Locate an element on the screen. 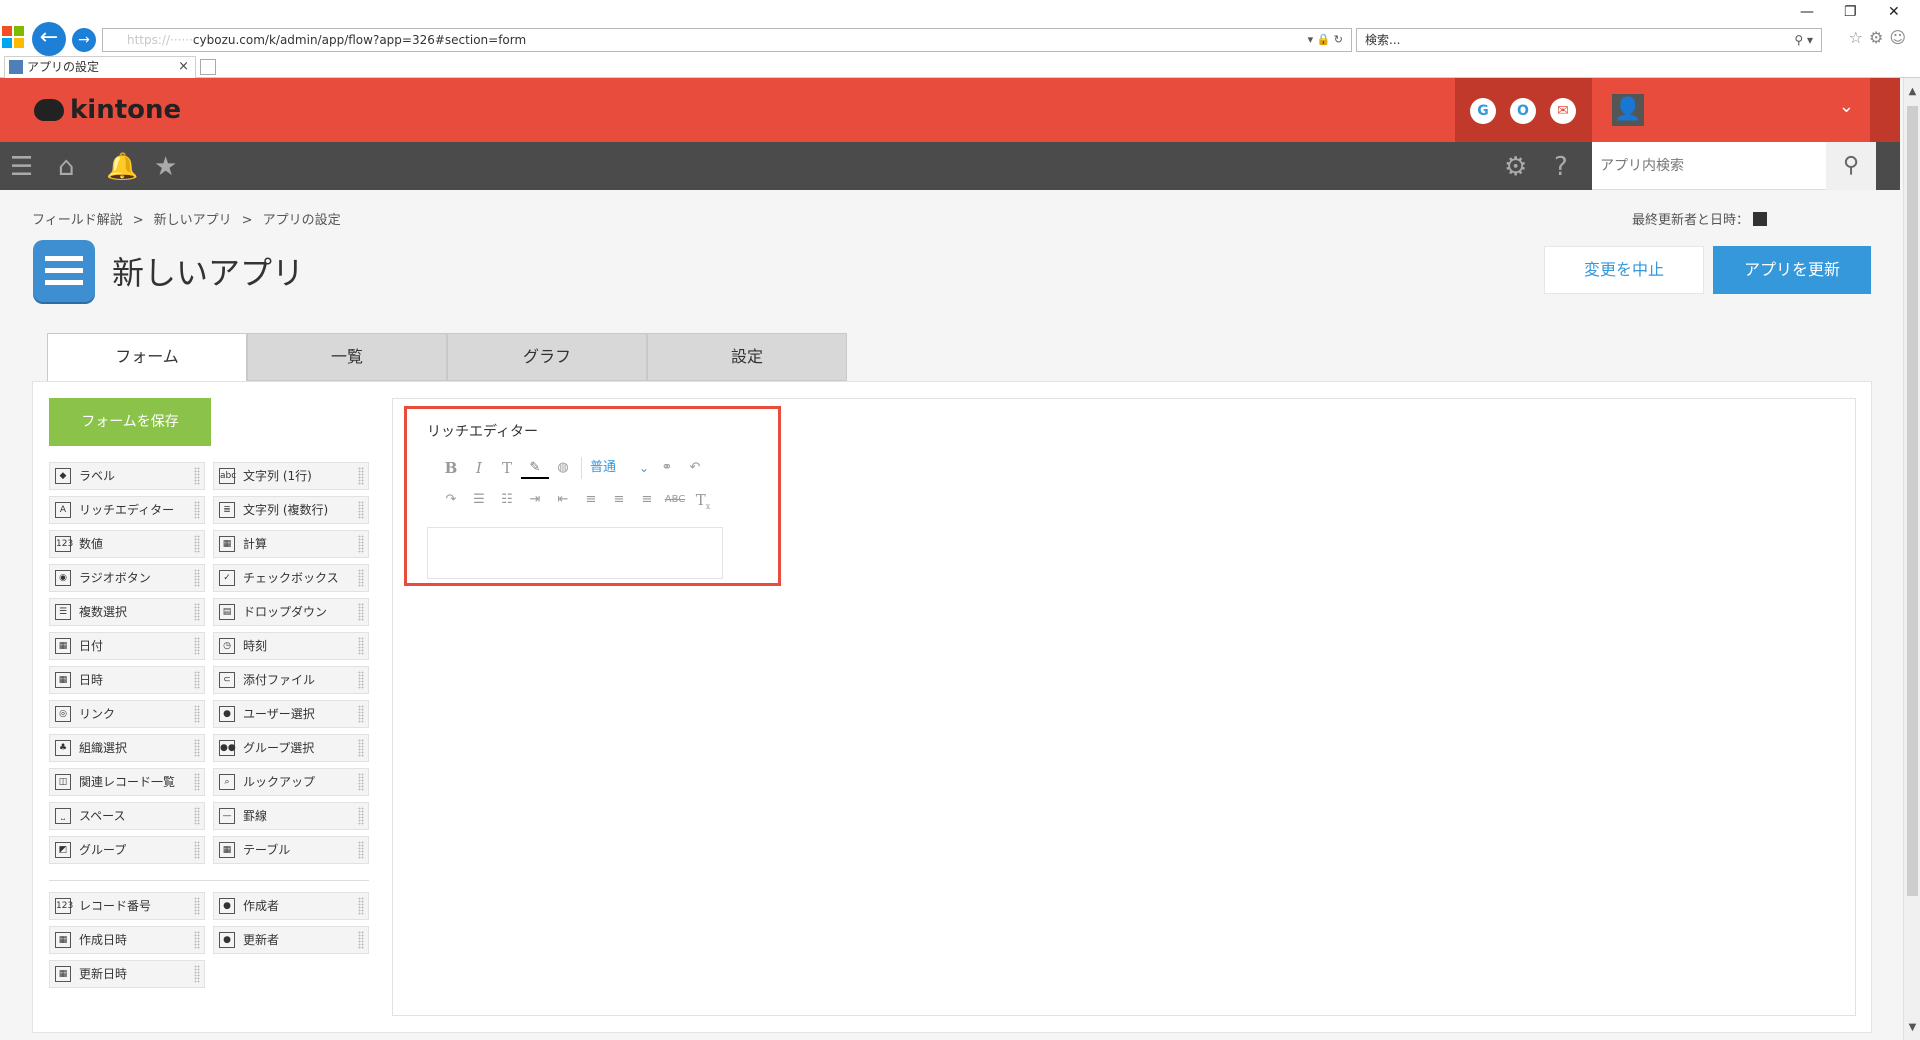 This screenshot has width=1920, height=1040. menu-icon: ☰ is located at coordinates (21, 167).